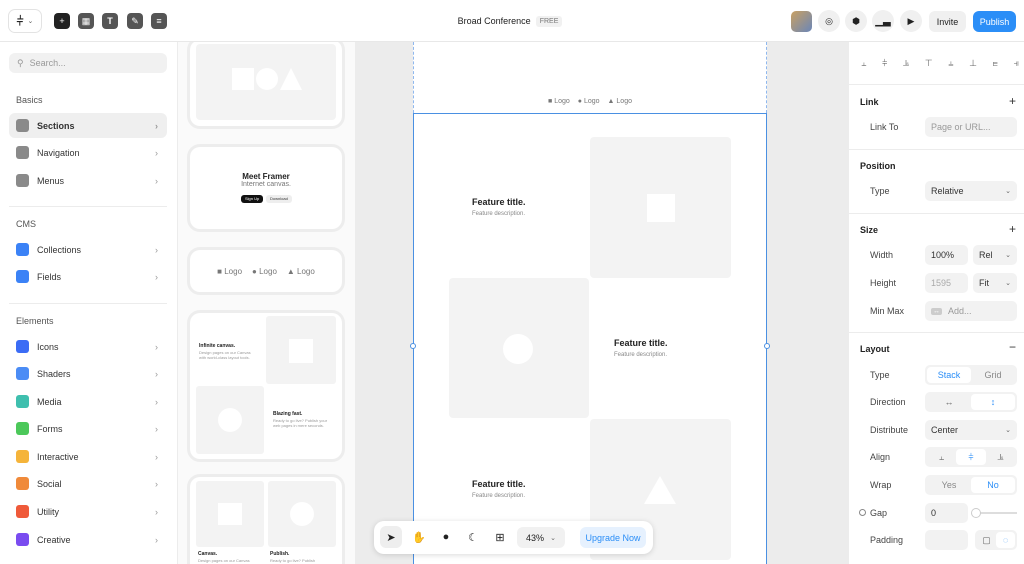 The height and width of the screenshot is (564, 1024). Describe the element at coordinates (88, 483) in the screenshot. I see `sidebar-item-social: Social ›` at that location.